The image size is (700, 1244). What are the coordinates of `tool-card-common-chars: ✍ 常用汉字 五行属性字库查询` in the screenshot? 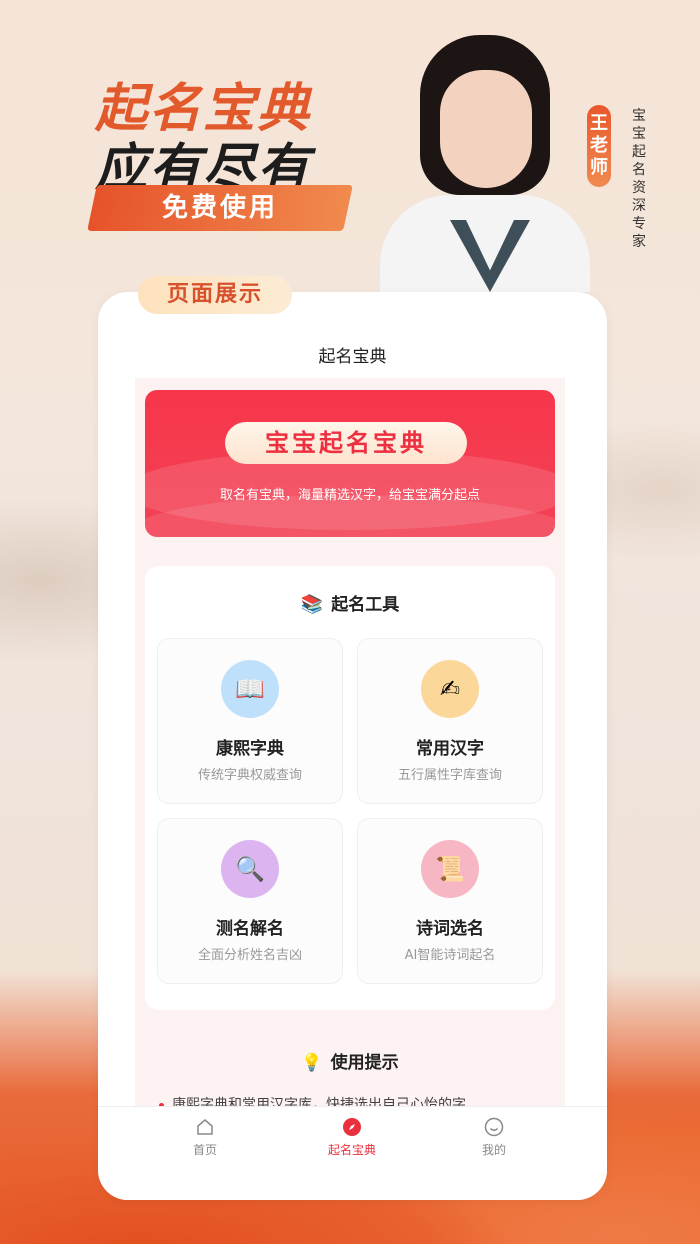 It's located at (450, 721).